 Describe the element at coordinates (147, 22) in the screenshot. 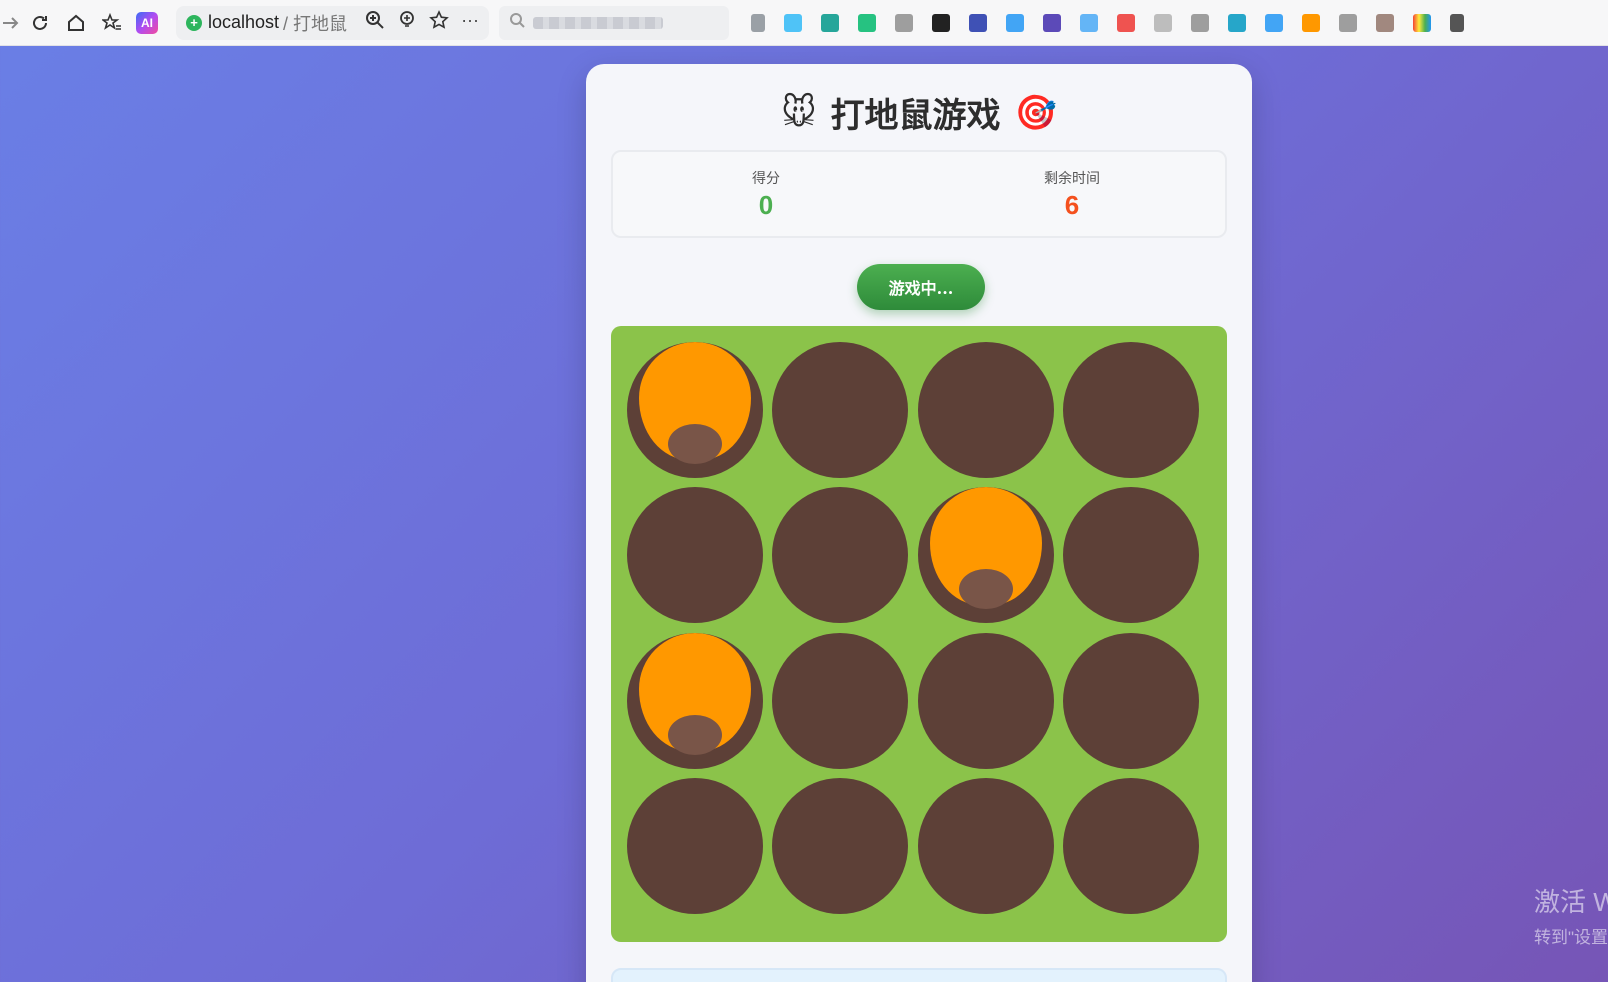

I see `ai-icon: AI` at that location.